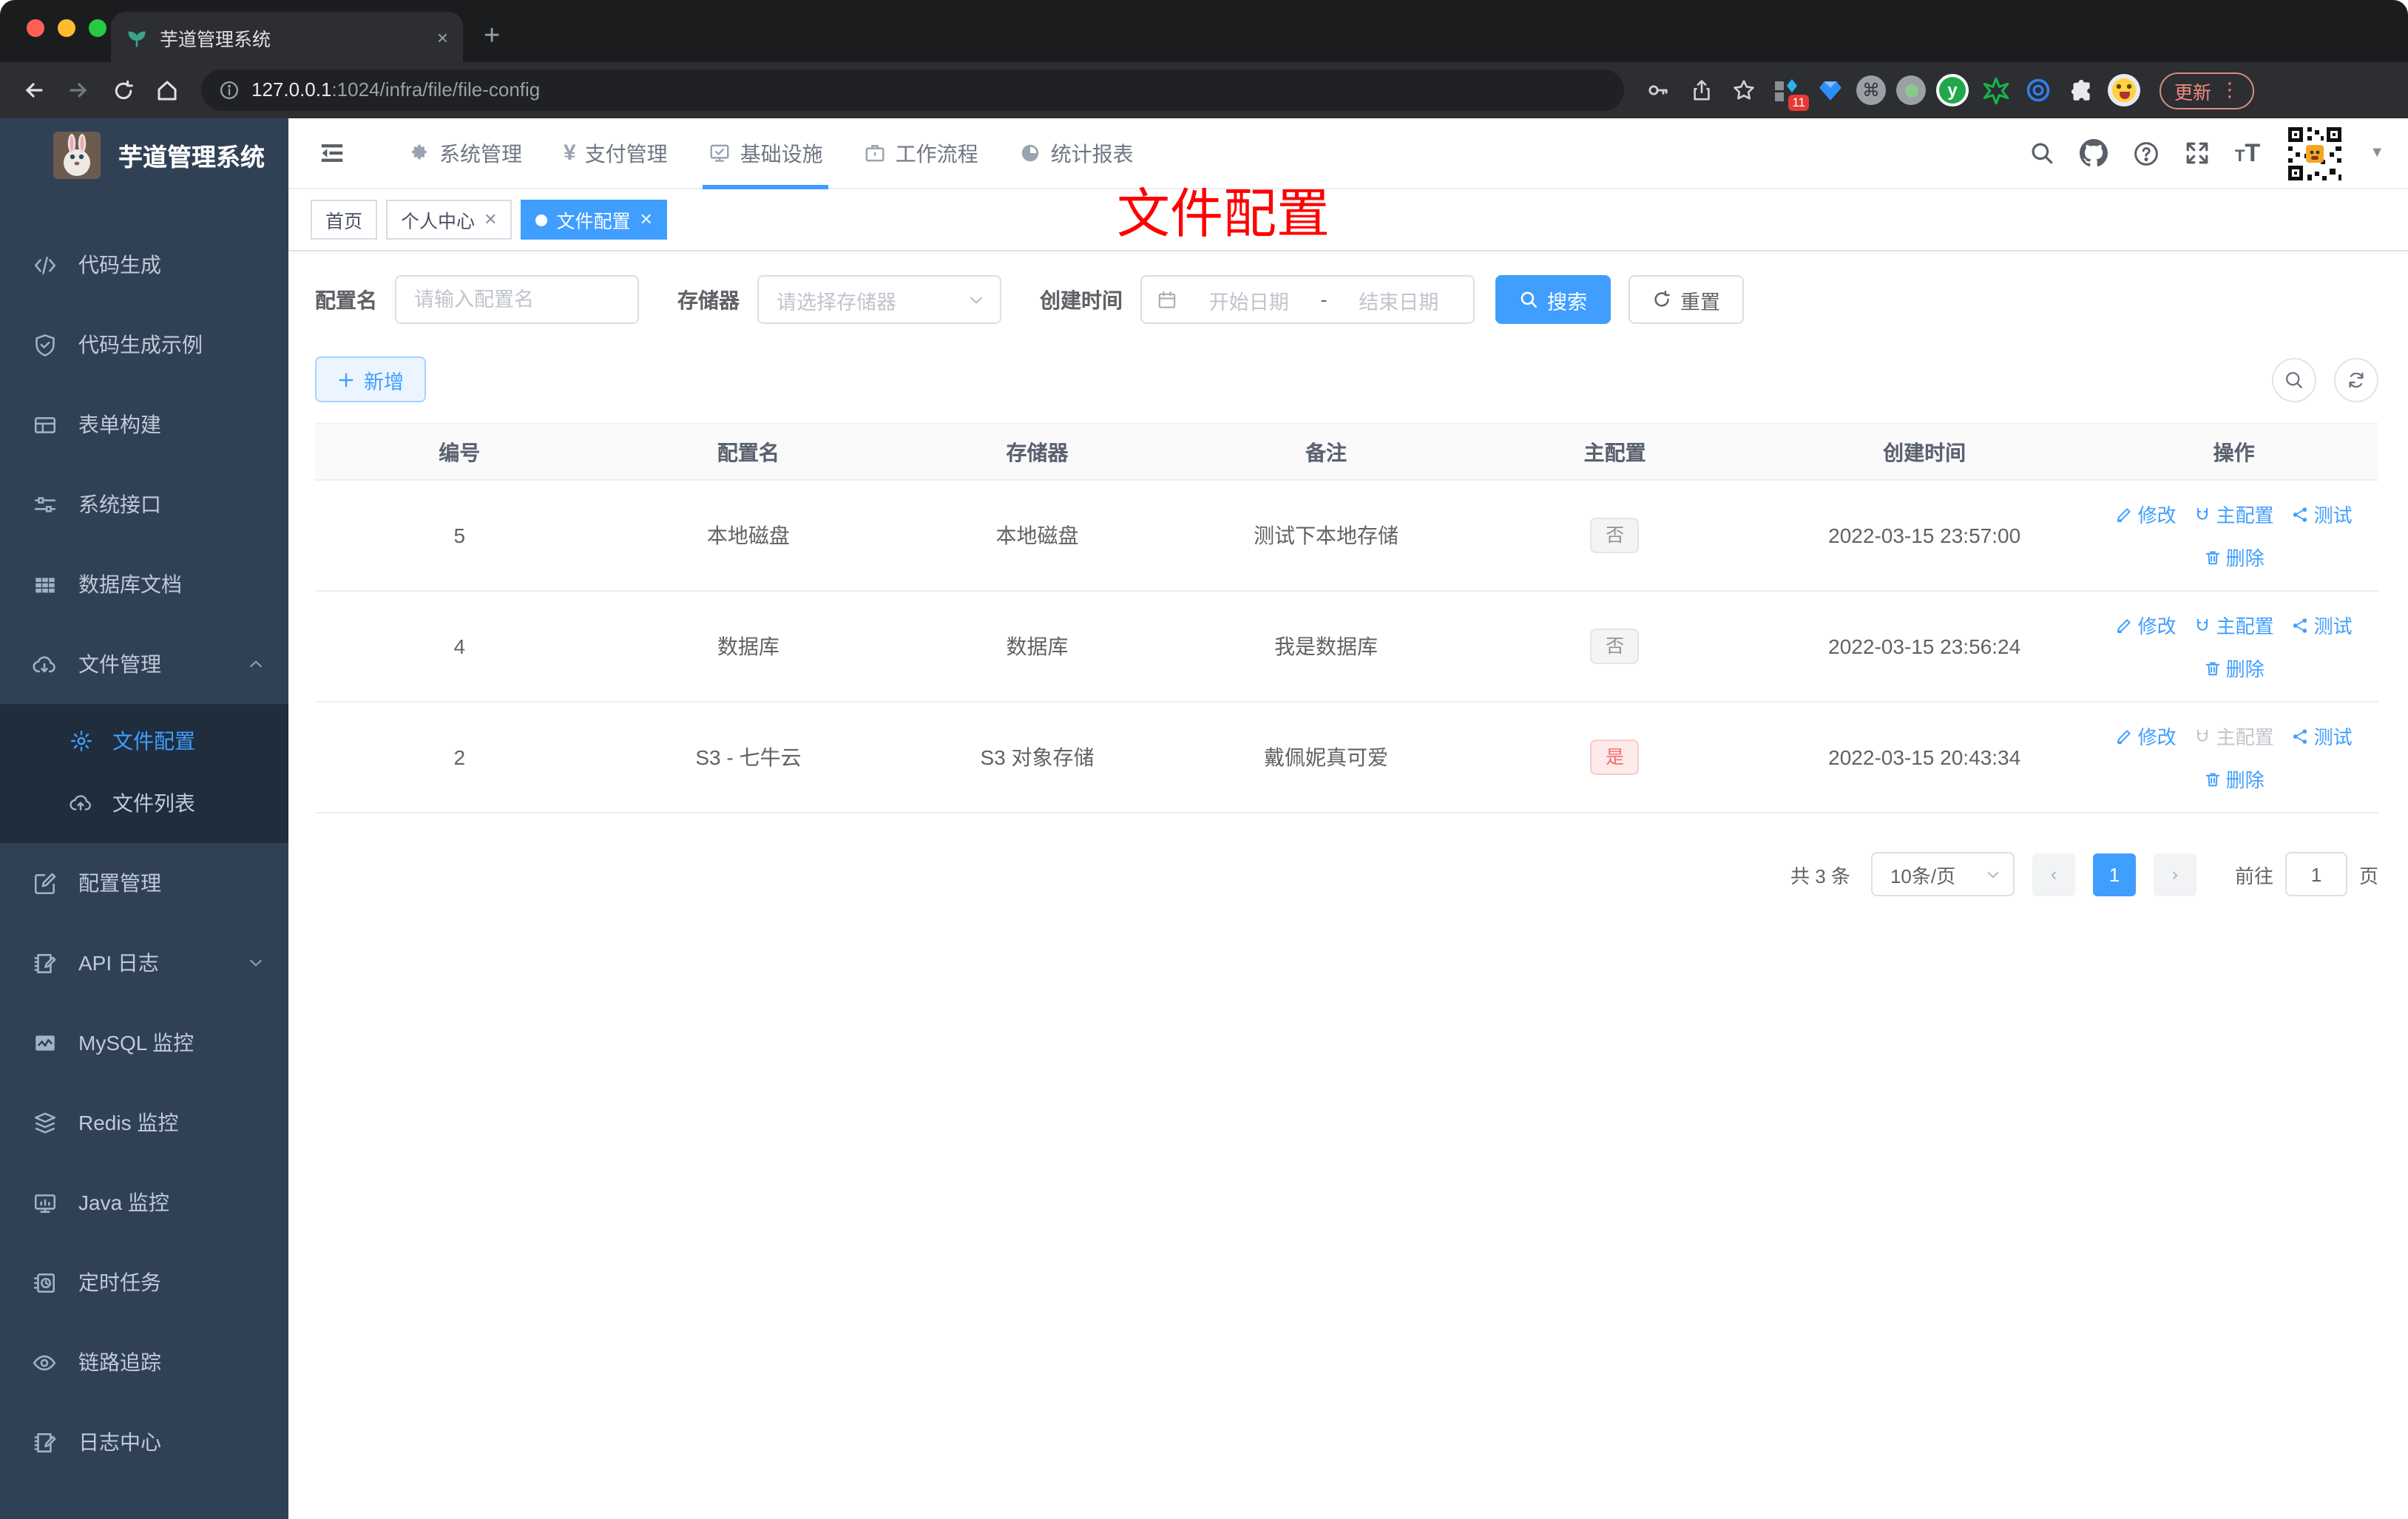 This screenshot has width=2408, height=1519. What do you see at coordinates (144, 1202) in the screenshot?
I see `sidebar-item-java-monitor: Java 监控` at bounding box center [144, 1202].